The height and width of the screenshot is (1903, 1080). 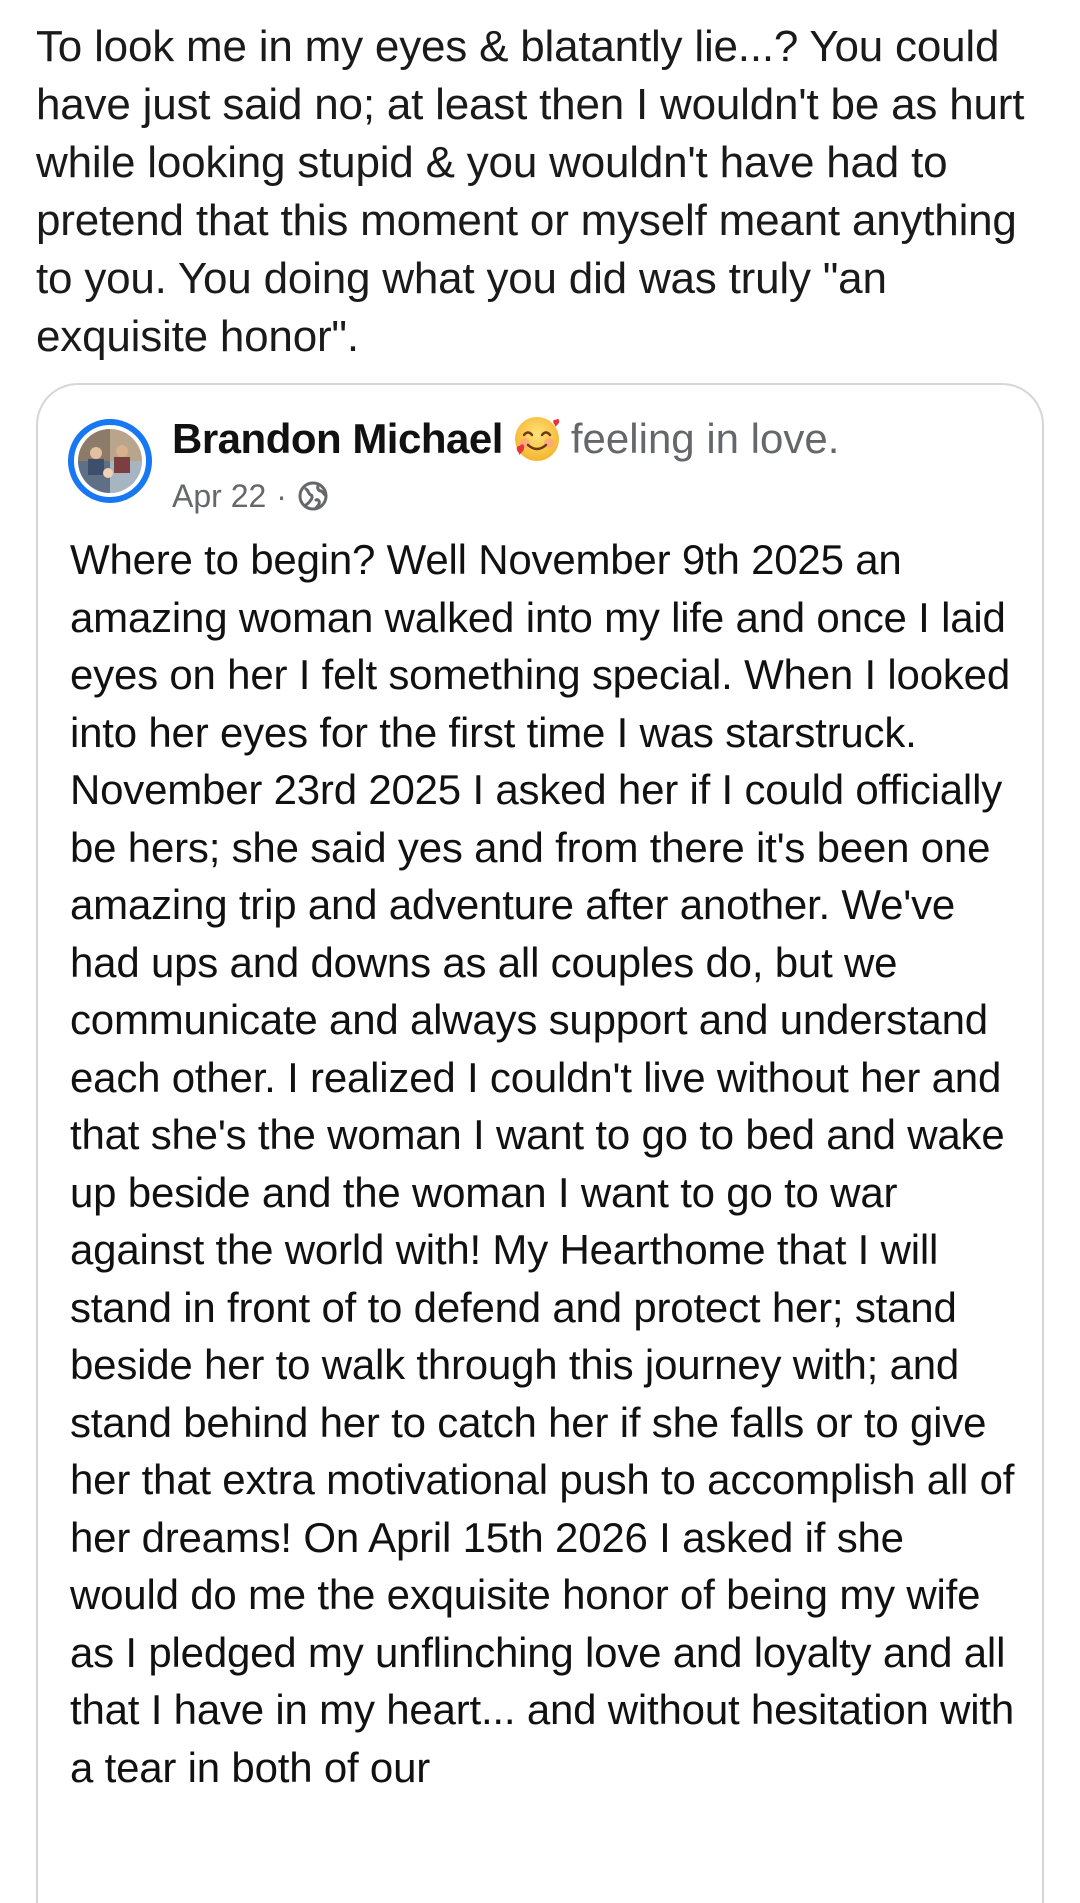 I want to click on globe-icon, so click(x=313, y=496).